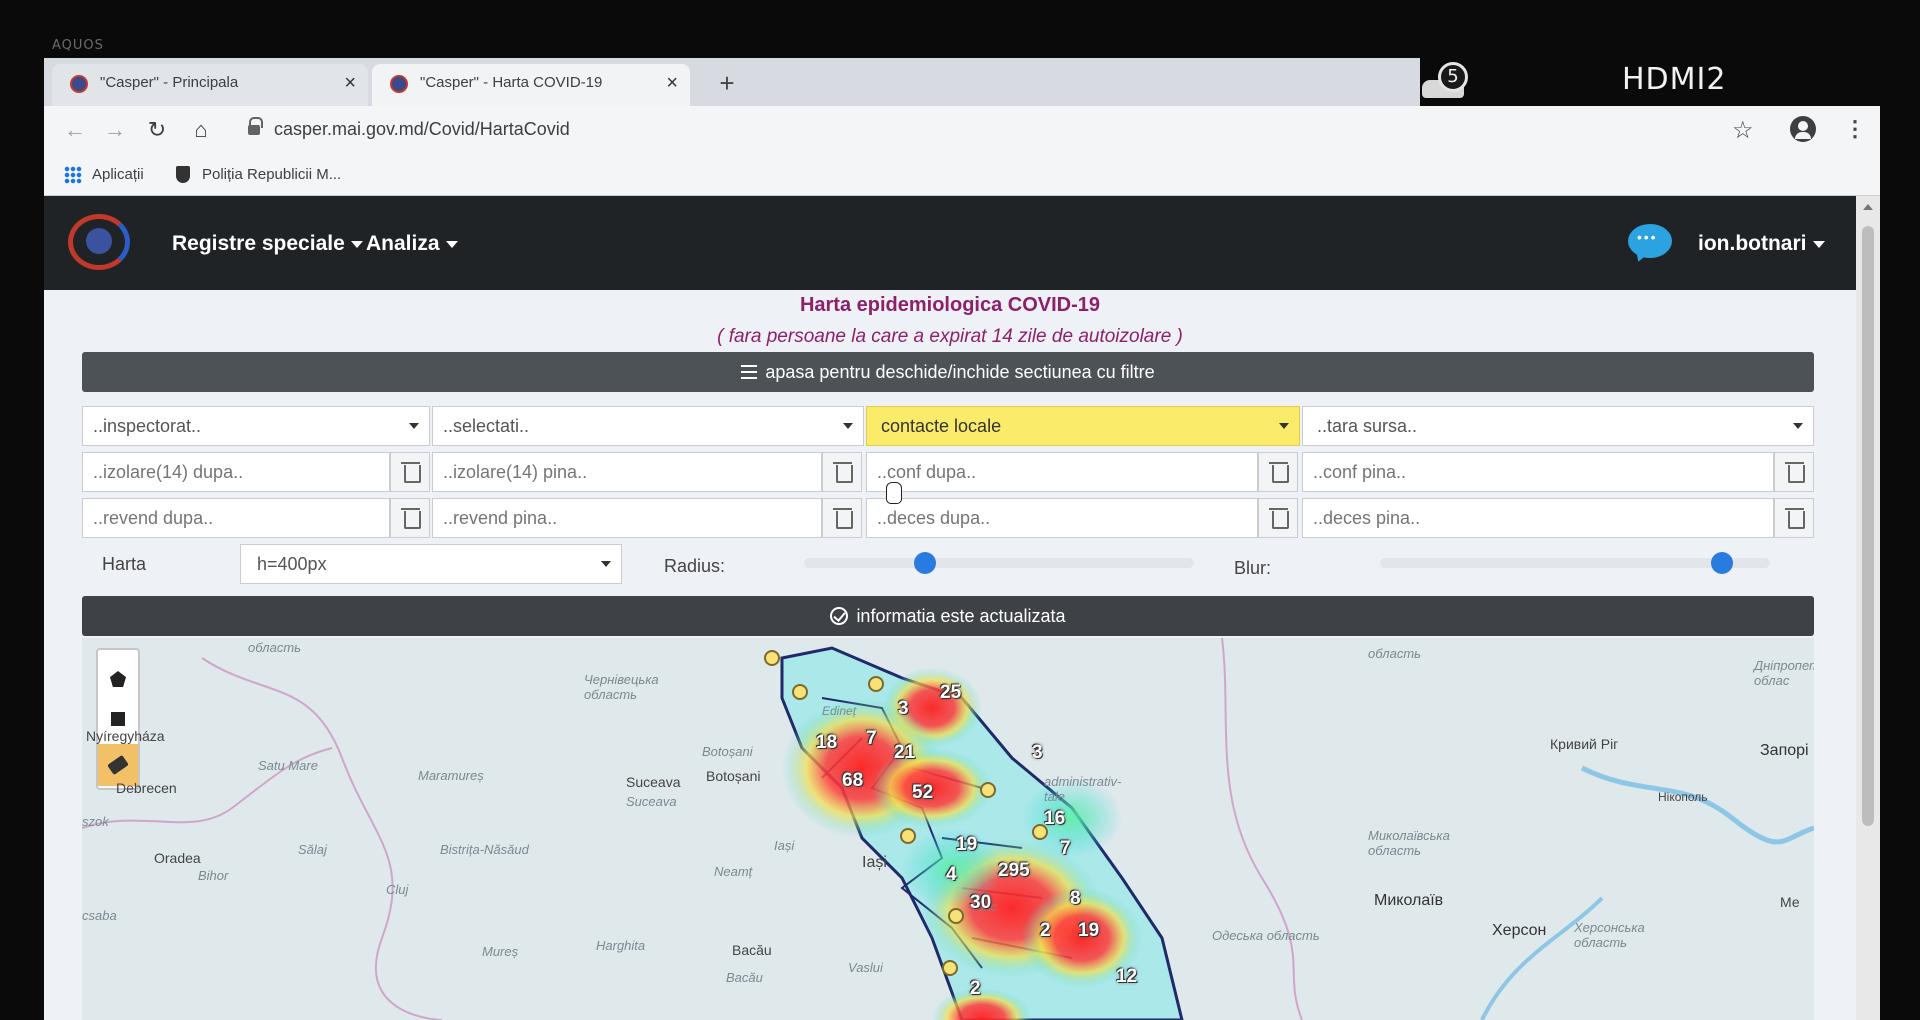 Image resolution: width=1920 pixels, height=1020 pixels. What do you see at coordinates (1409, 900) in the screenshot?
I see `map-city: Миколаїв` at bounding box center [1409, 900].